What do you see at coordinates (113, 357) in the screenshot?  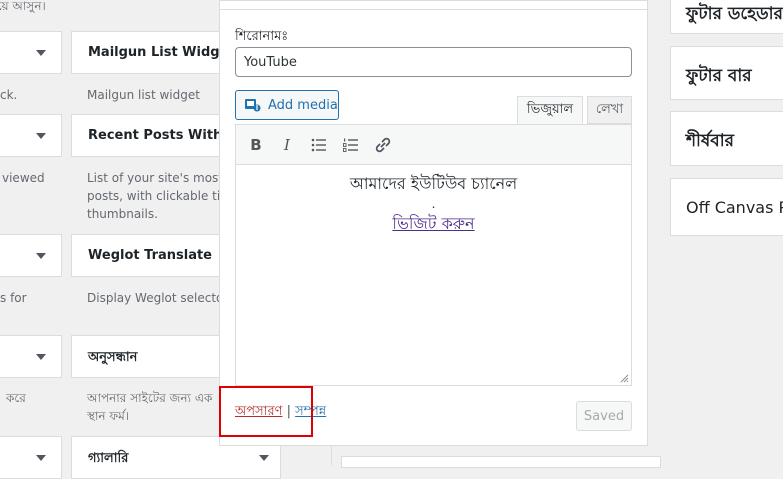 I see `widget-title: অনুসন্ধান` at bounding box center [113, 357].